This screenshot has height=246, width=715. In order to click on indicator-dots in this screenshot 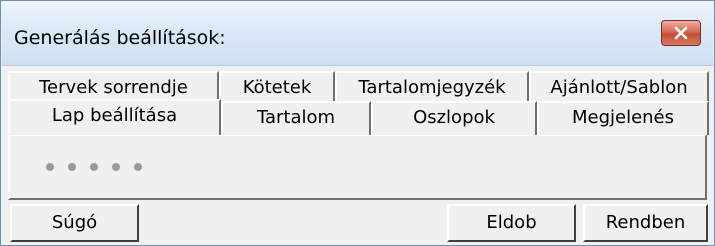, I will do `click(94, 167)`.